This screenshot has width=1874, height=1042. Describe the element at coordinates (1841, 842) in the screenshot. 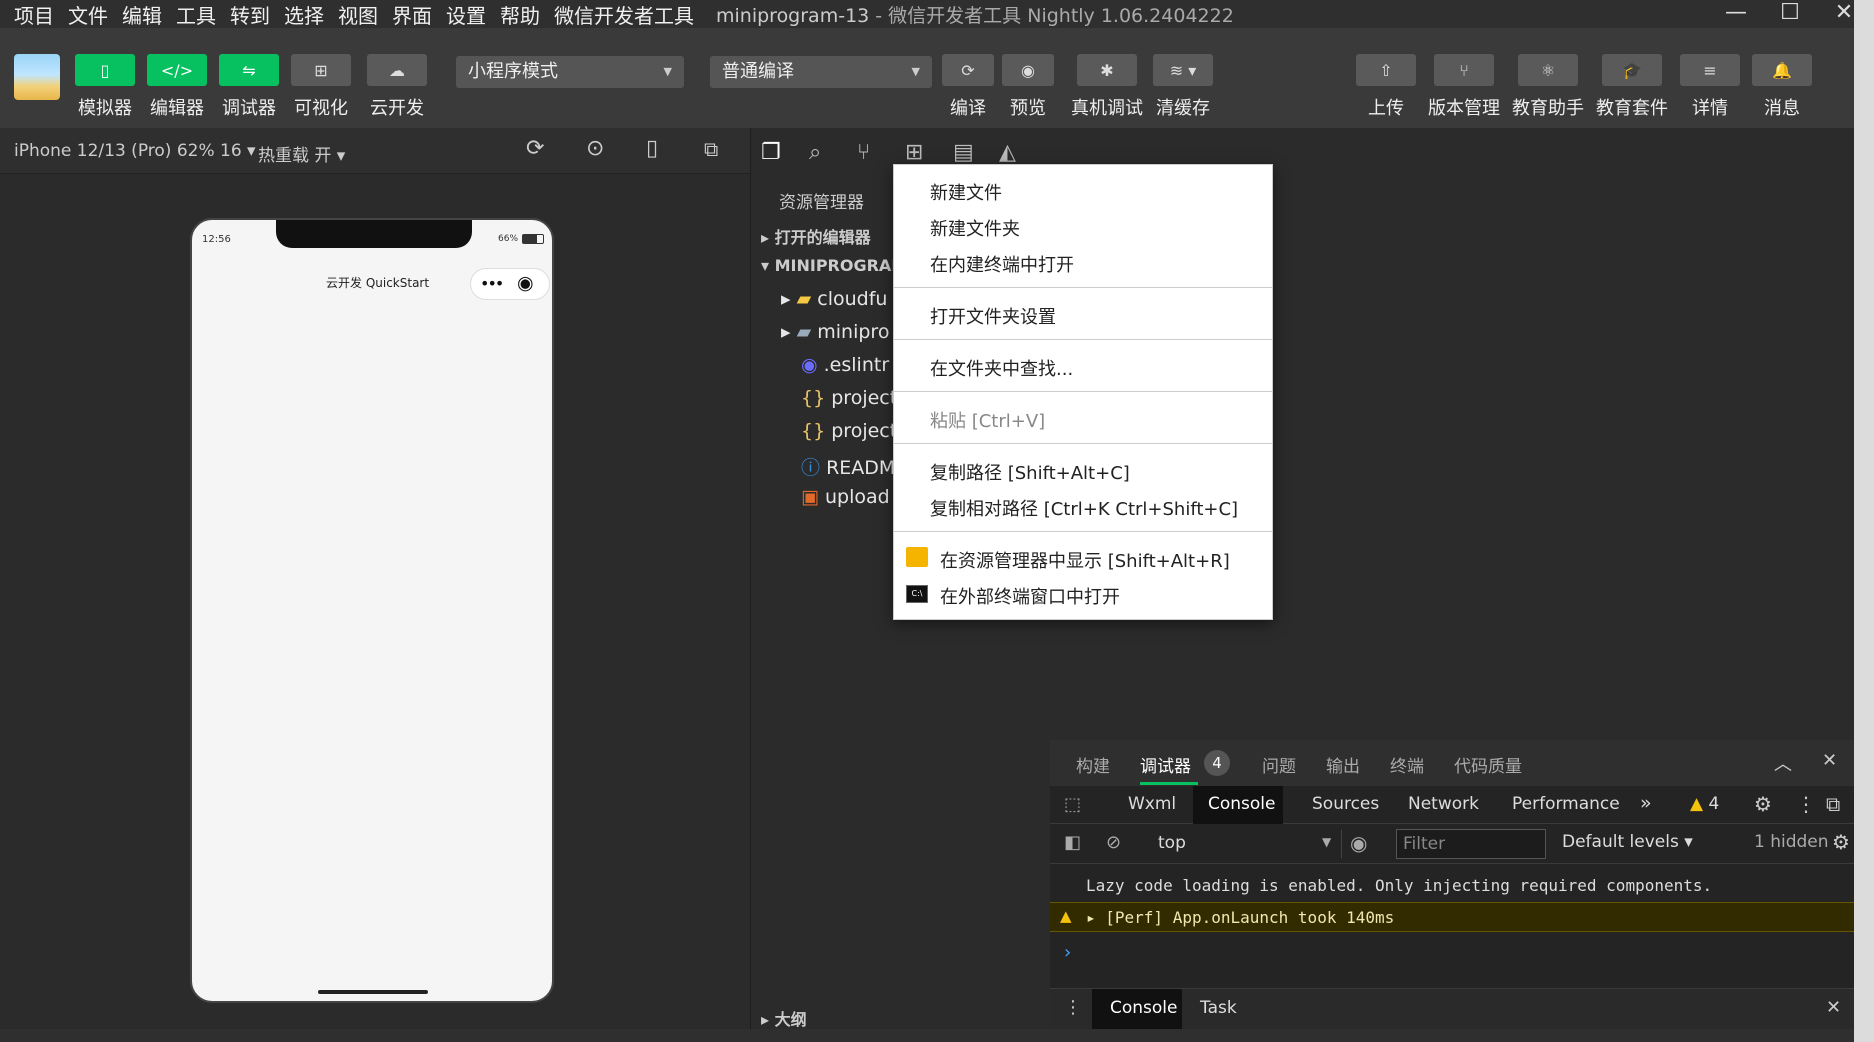

I see `console-settings-icon: ⚙` at that location.